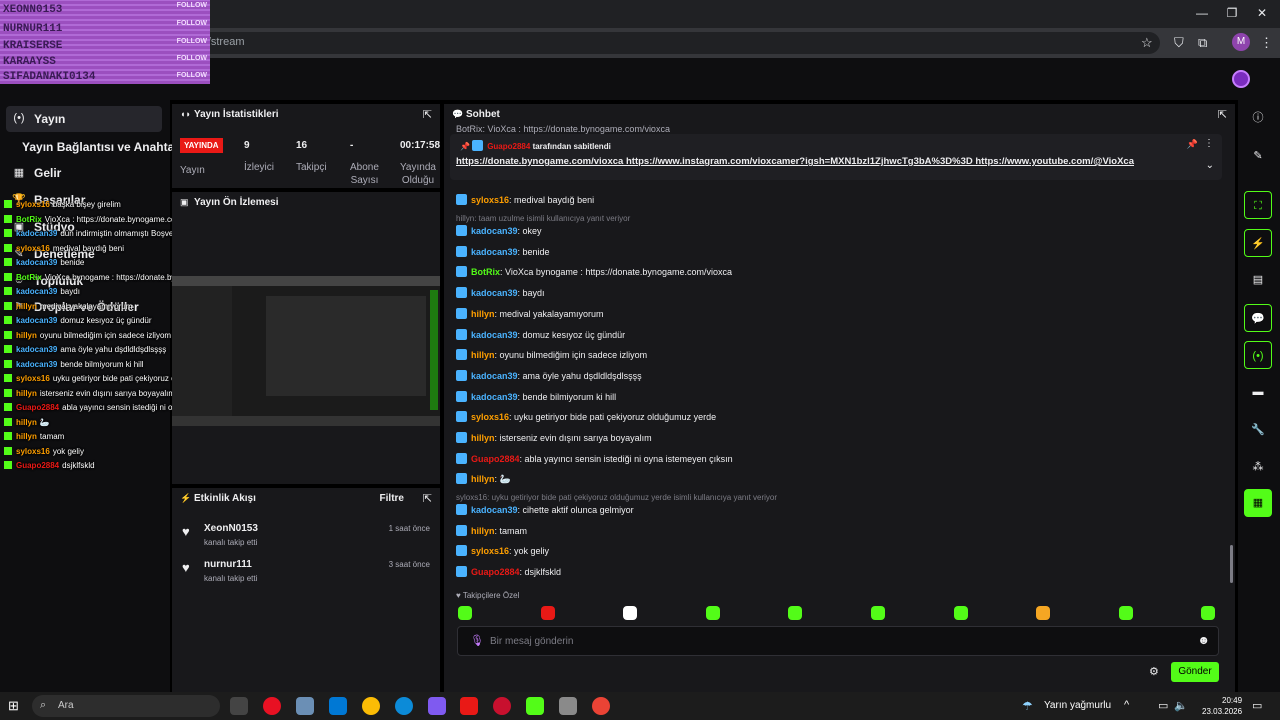 Image resolution: width=1280 pixels, height=720 pixels. Describe the element at coordinates (620, 43) in the screenshot. I see `url-field: dashboard.kick.com/stream` at that location.